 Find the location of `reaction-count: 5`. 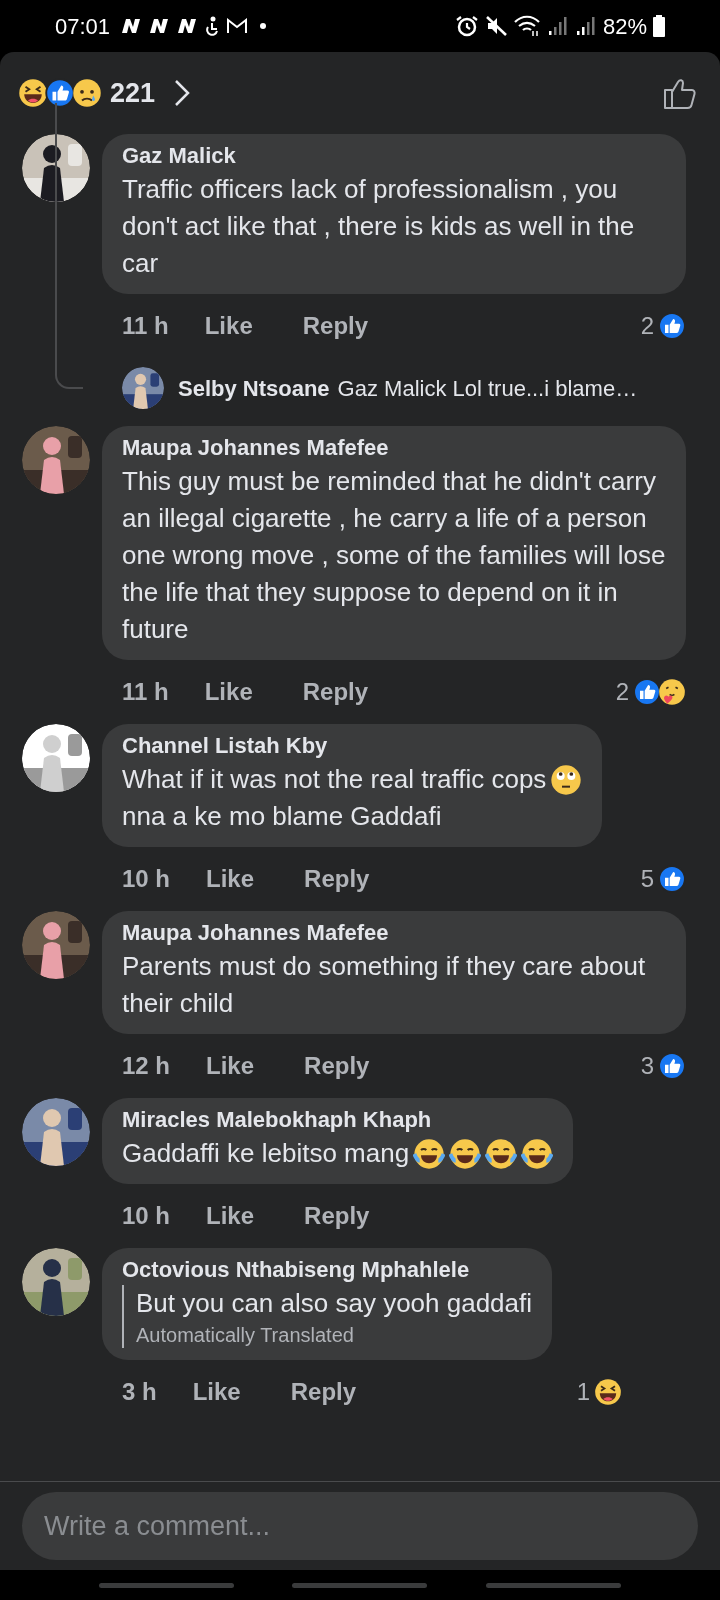

reaction-count: 5 is located at coordinates (647, 879).